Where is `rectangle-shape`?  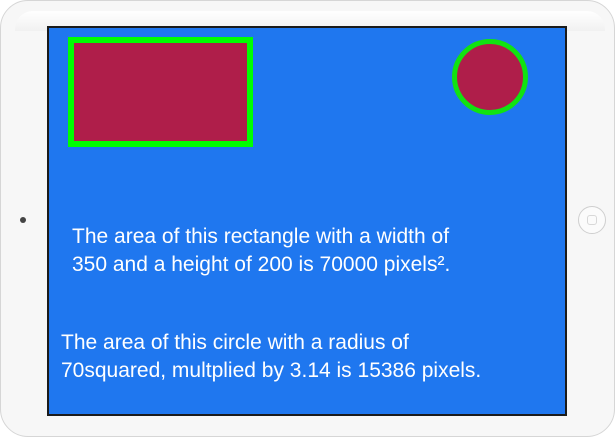
rectangle-shape is located at coordinates (160, 92).